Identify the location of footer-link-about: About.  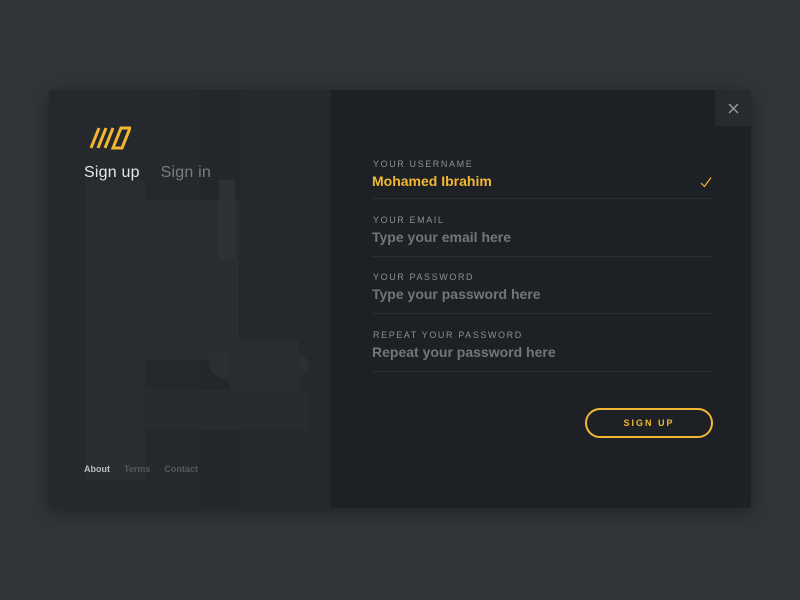
(97, 469).